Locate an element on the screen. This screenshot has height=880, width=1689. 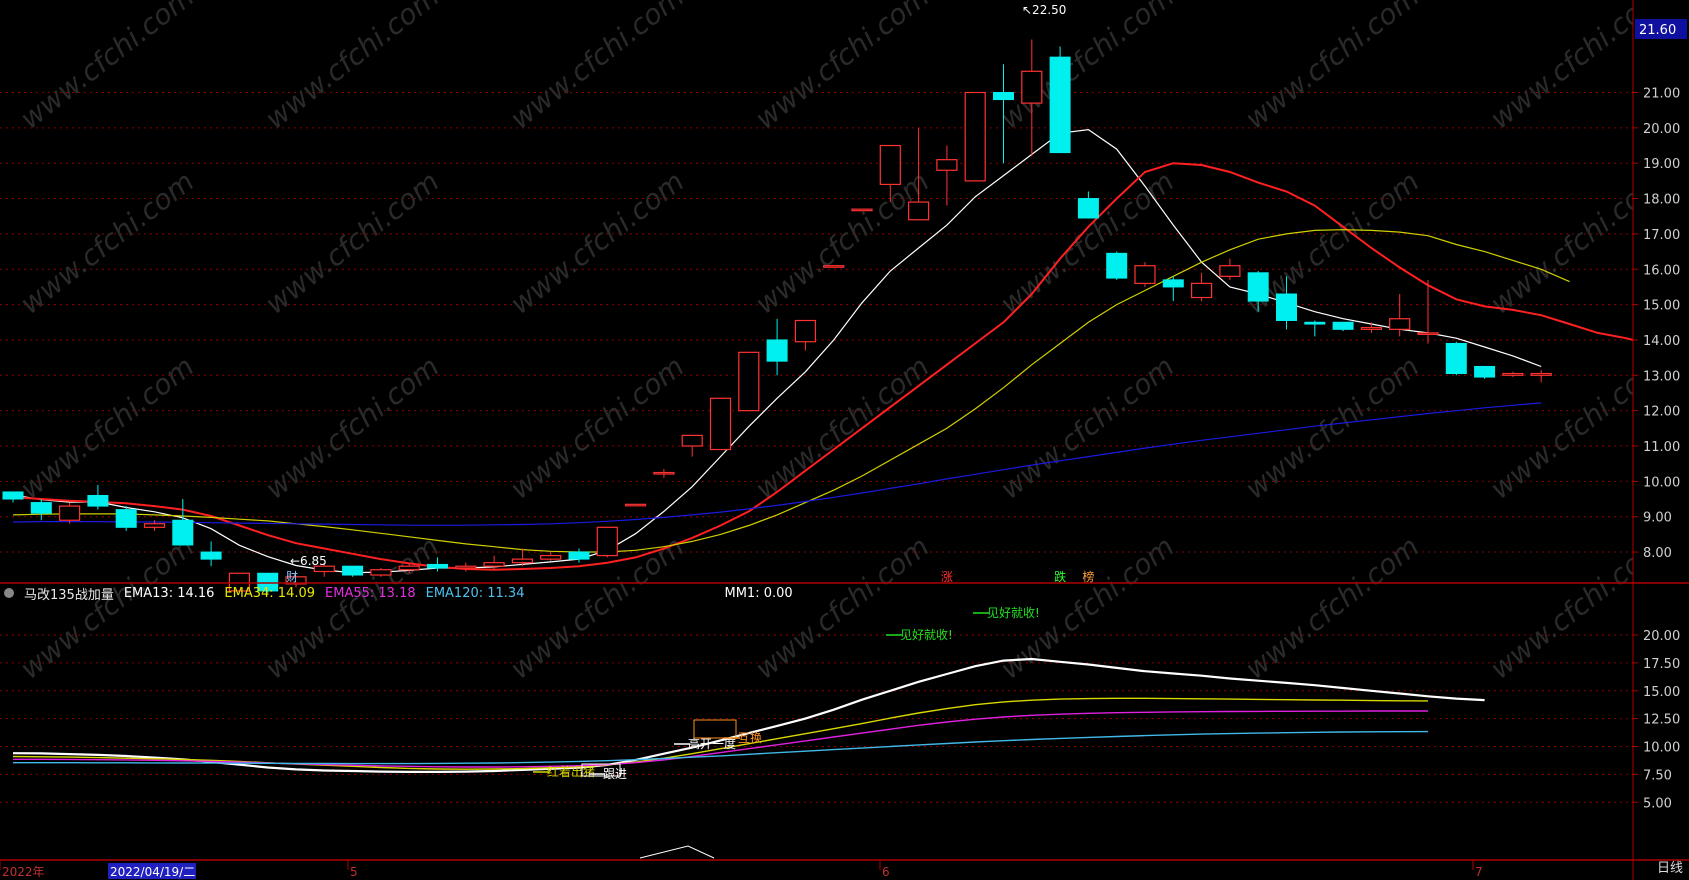
price-tick-label: 21.00 is located at coordinates (1661, 94).